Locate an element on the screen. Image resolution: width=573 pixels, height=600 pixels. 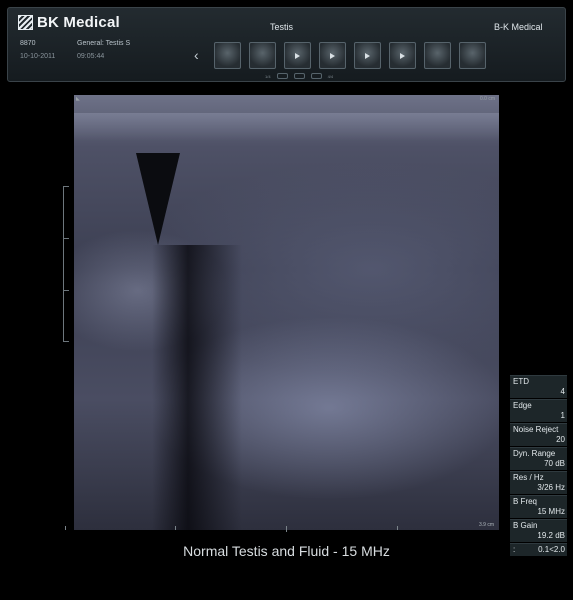
thumbnail-strip is located at coordinates (350, 55).